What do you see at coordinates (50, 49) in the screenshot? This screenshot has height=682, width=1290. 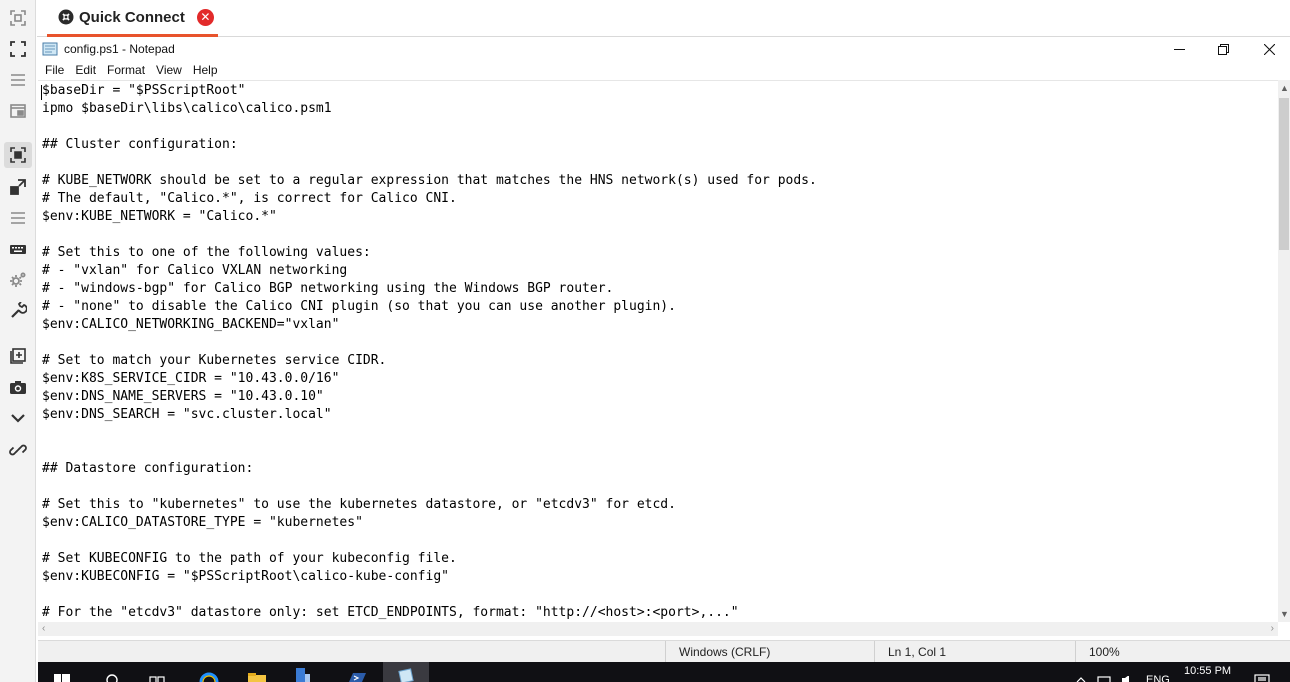 I see `notepad-icon` at bounding box center [50, 49].